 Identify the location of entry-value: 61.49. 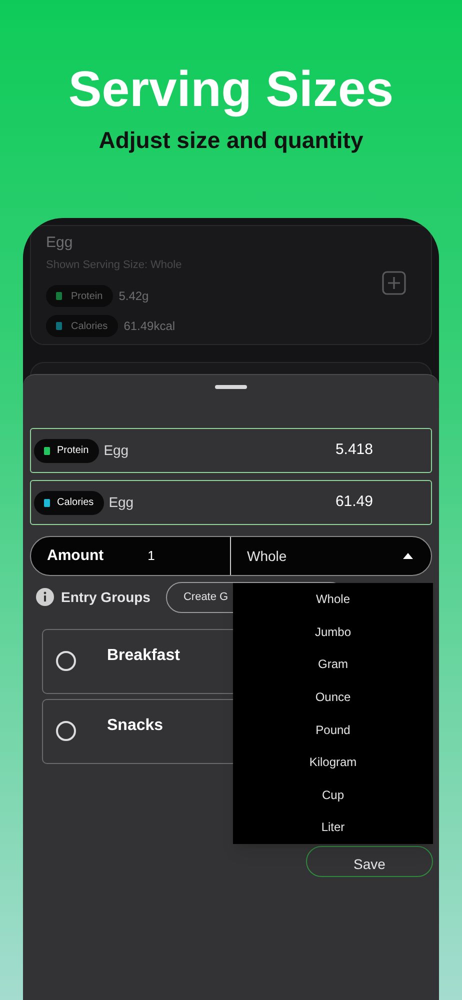
(354, 502).